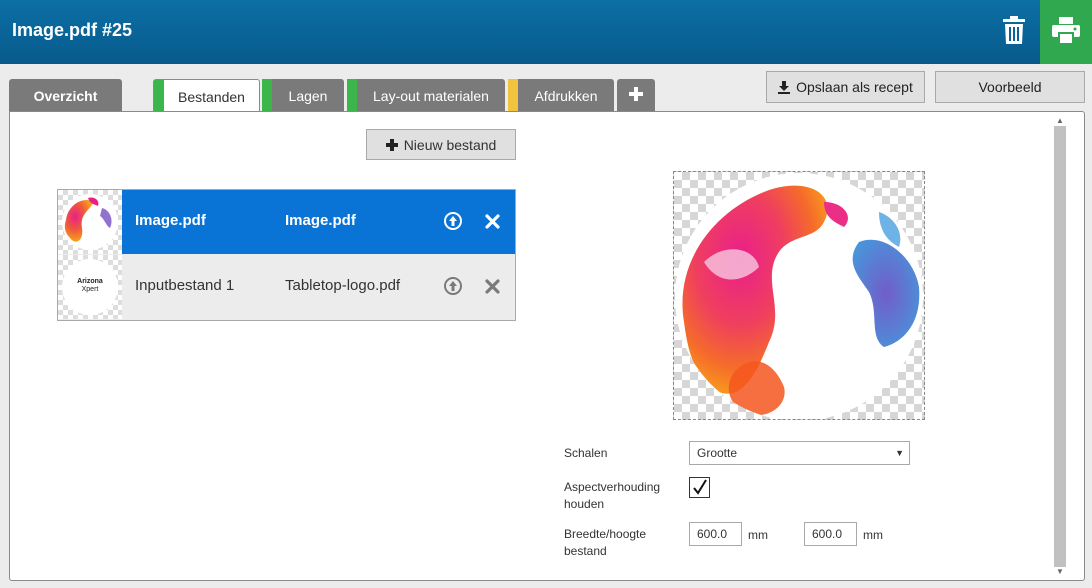  What do you see at coordinates (830, 534) in the screenshot?
I see `height-input` at bounding box center [830, 534].